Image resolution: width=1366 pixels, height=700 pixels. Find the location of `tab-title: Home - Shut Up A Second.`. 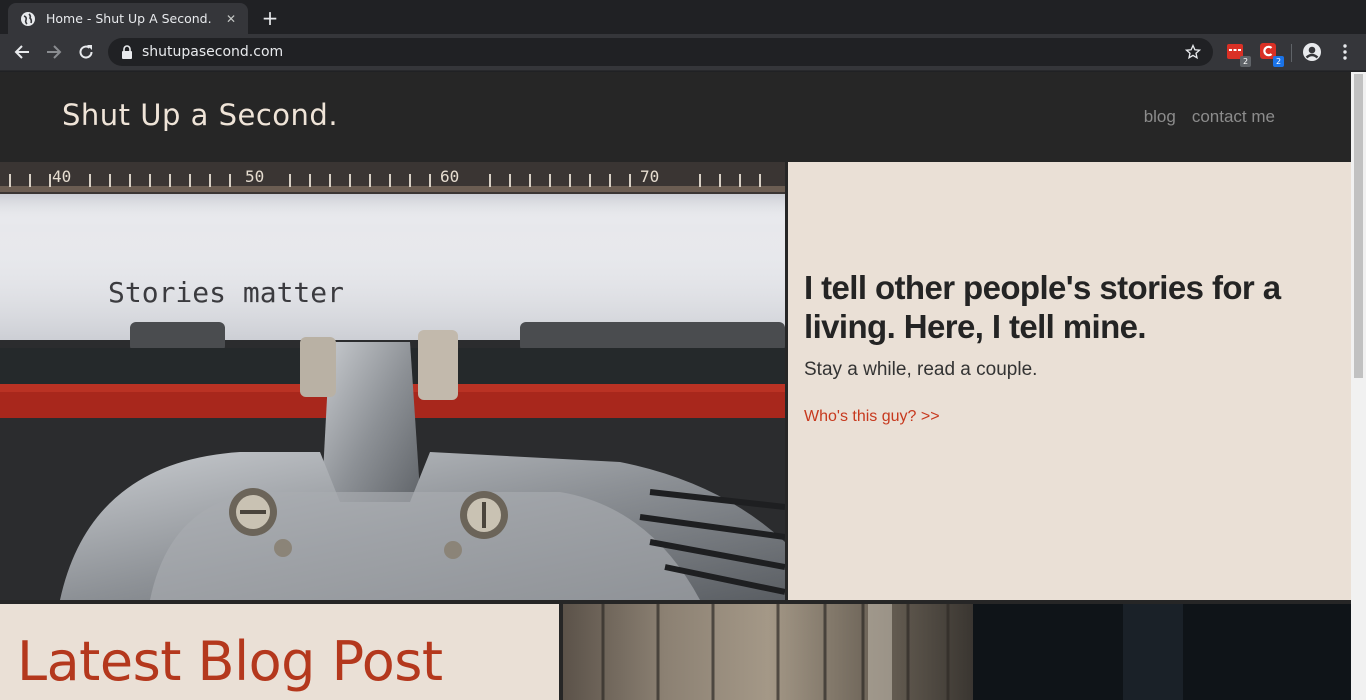

tab-title: Home - Shut Up A Second. is located at coordinates (129, 18).